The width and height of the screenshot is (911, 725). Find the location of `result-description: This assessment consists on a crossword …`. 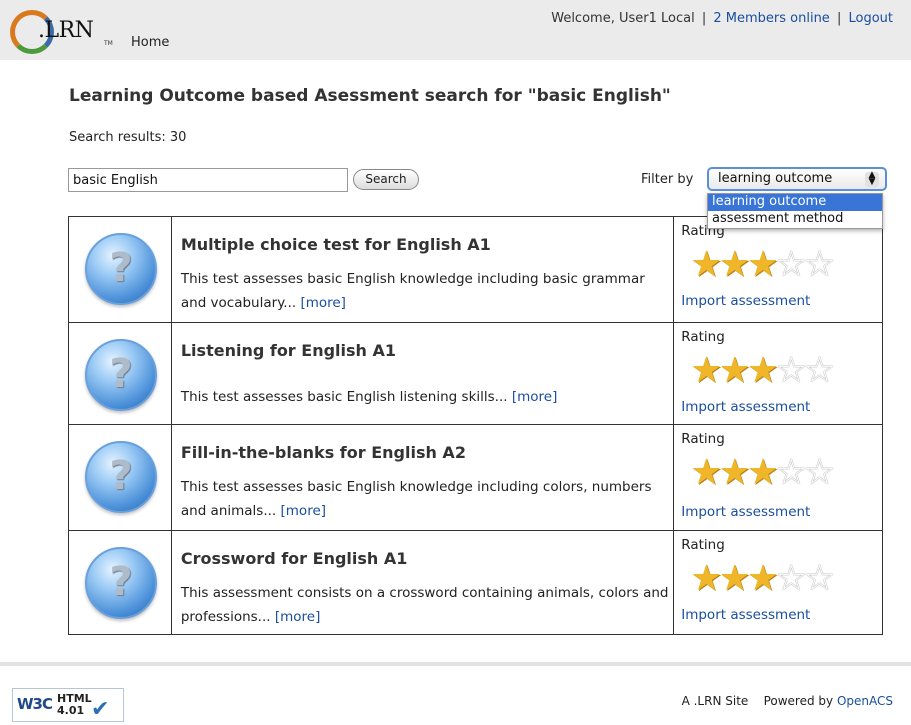

result-description: This assessment consists on a crossword … is located at coordinates (427, 605).